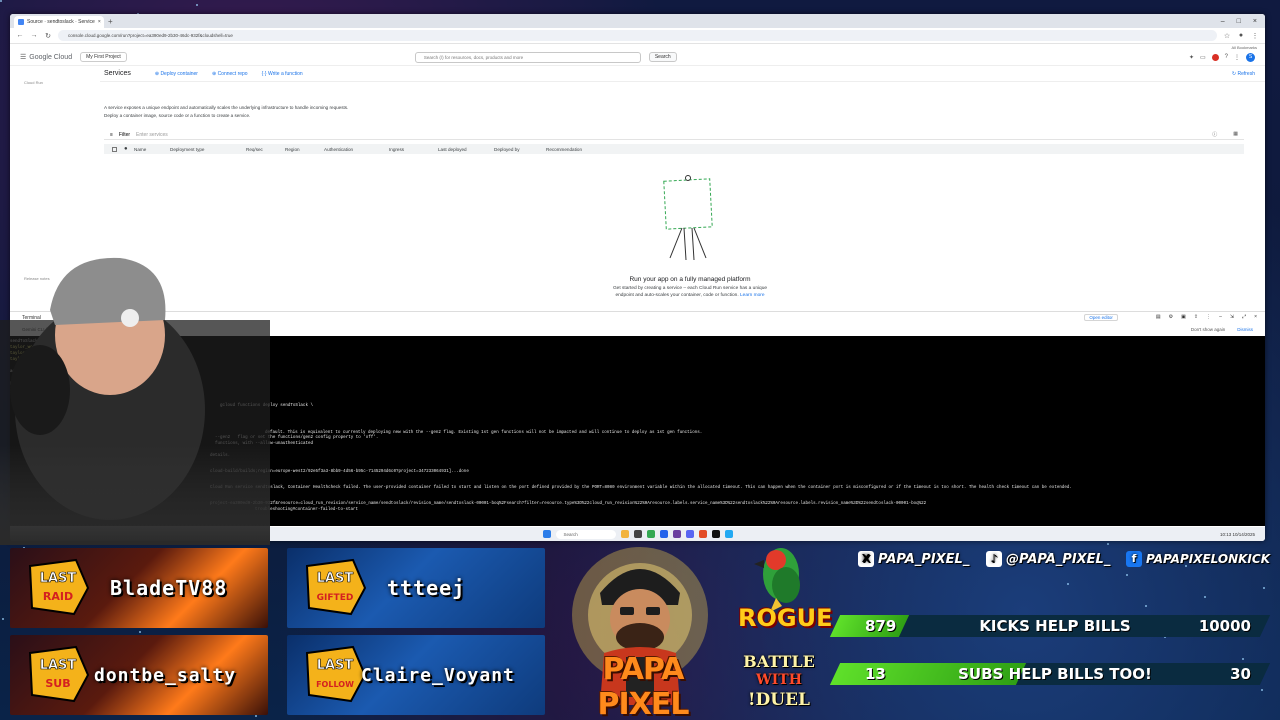 The image size is (1280, 720). What do you see at coordinates (715, 534) in the screenshot?
I see `obs-icon` at bounding box center [715, 534].